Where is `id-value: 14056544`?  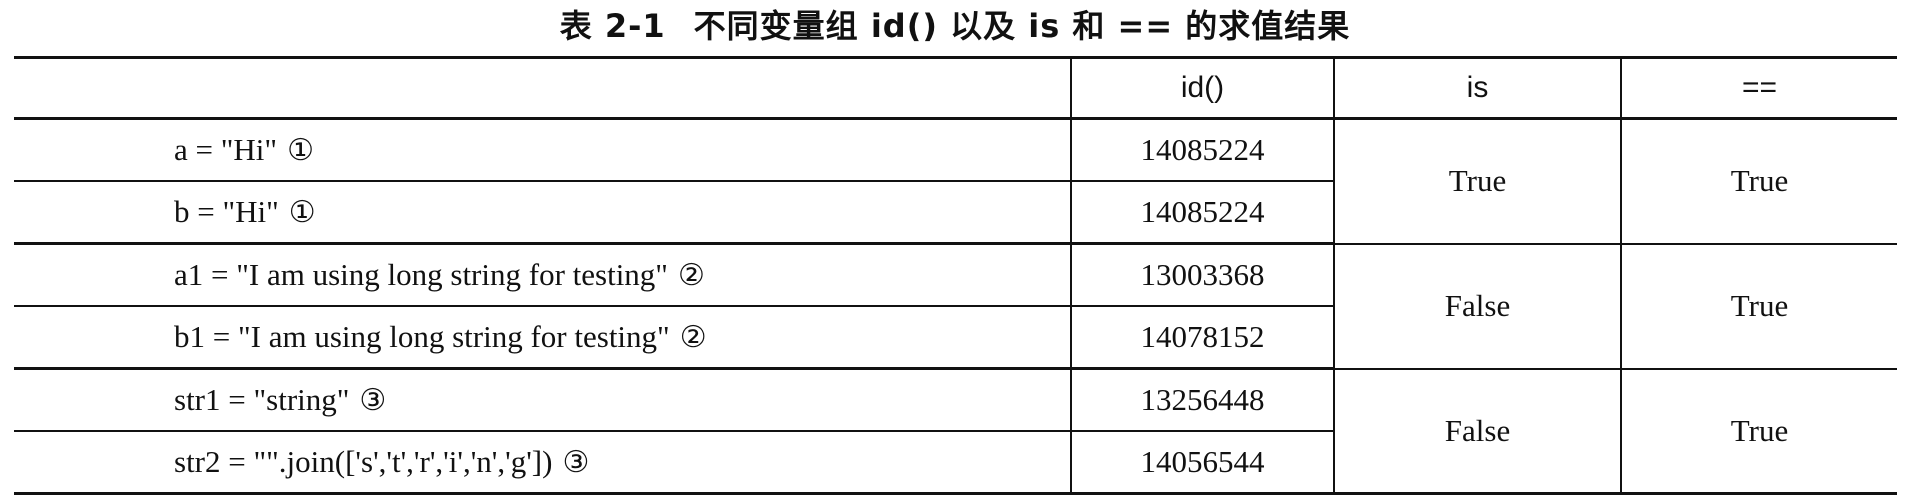
id-value: 14056544 is located at coordinates (1202, 462).